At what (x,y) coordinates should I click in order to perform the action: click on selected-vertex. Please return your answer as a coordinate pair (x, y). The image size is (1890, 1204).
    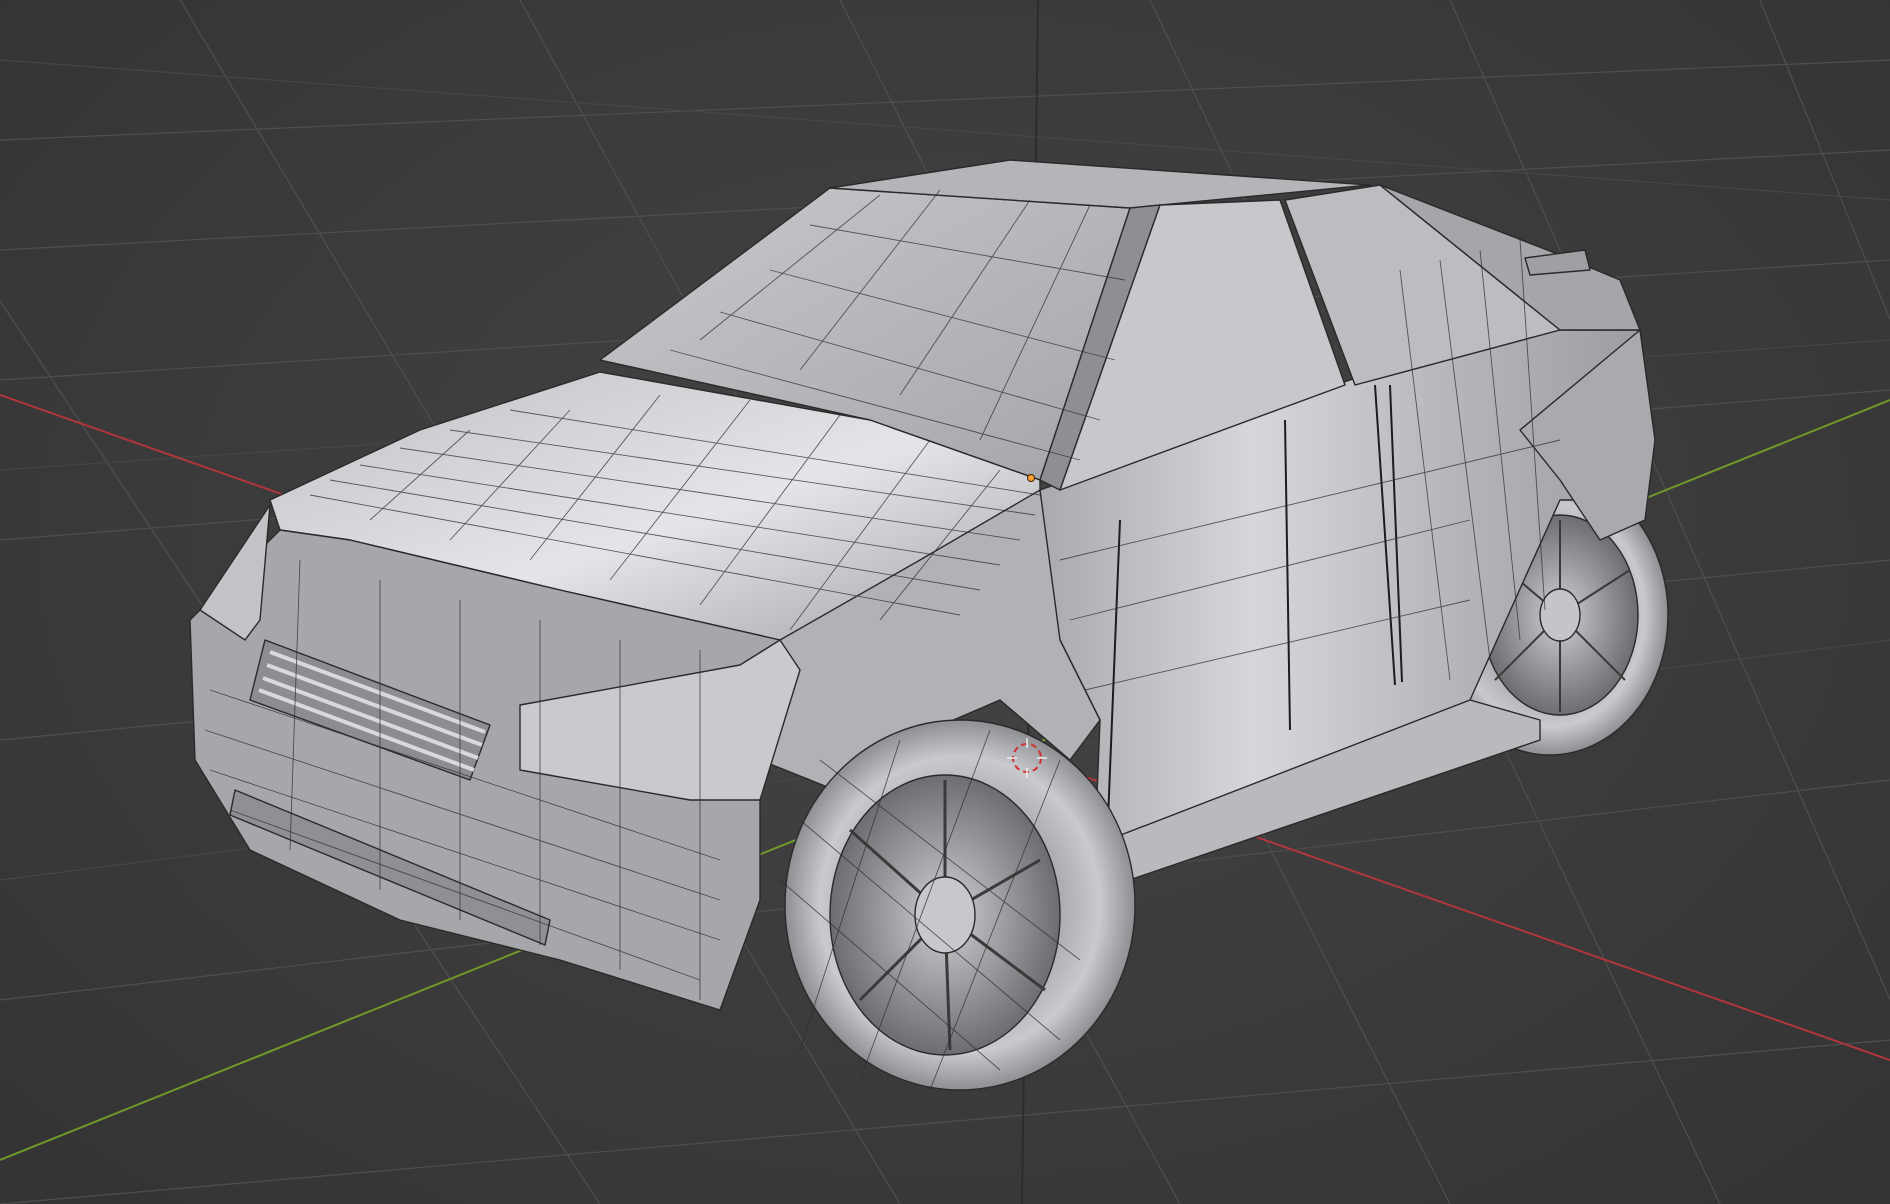
    Looking at the image, I should click on (1031, 478).